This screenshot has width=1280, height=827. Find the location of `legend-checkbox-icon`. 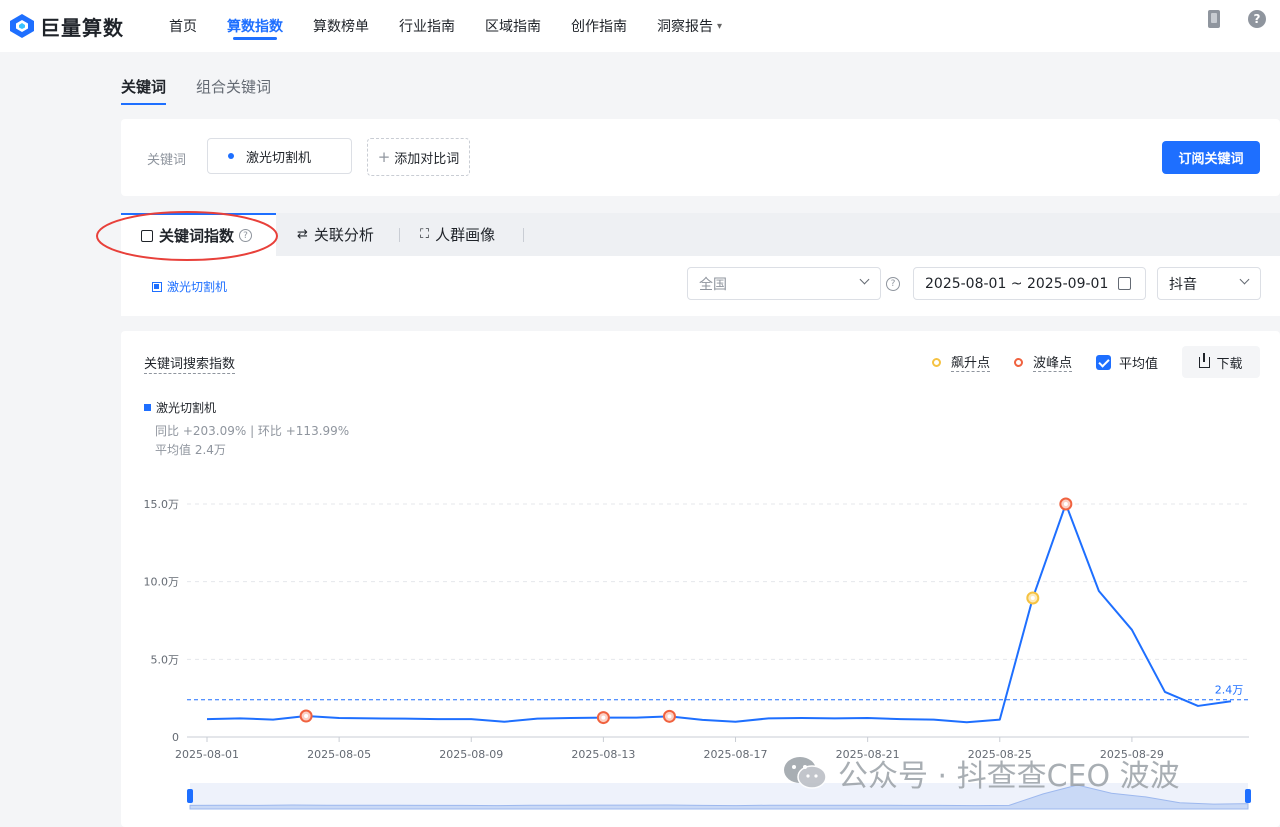

legend-checkbox-icon is located at coordinates (157, 286).